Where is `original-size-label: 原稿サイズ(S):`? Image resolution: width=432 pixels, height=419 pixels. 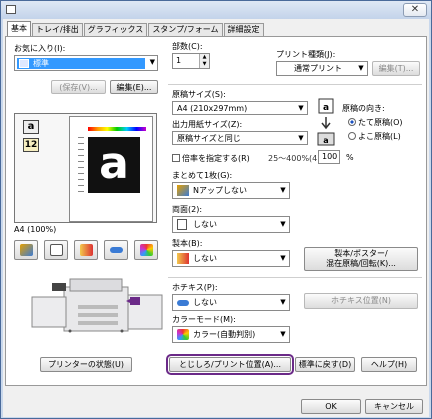
original-size-label: 原稿サイズ(S): is located at coordinates (199, 94).